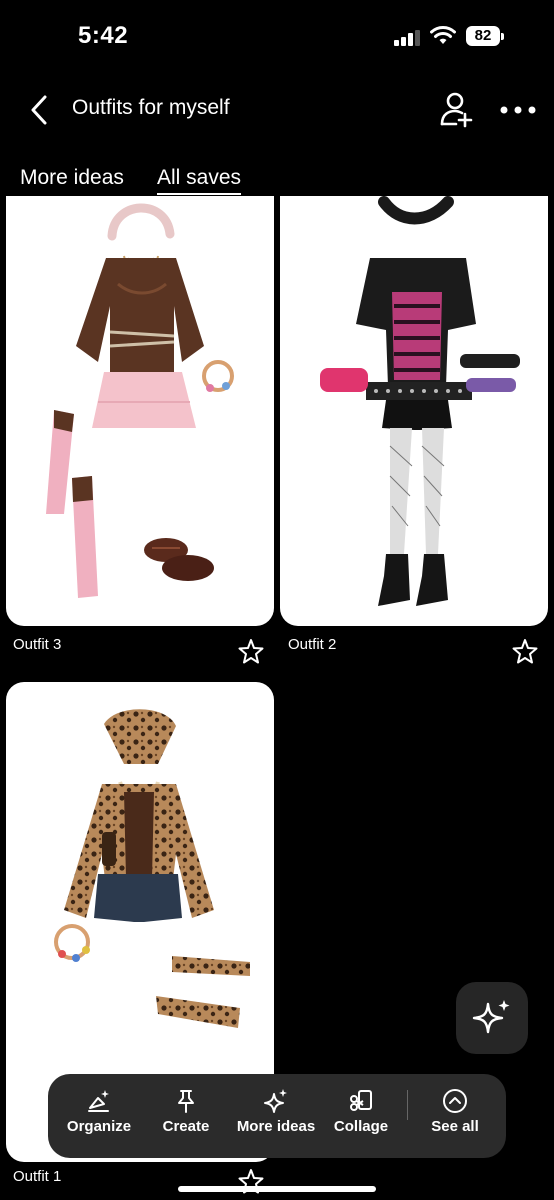  What do you see at coordinates (99, 1116) in the screenshot?
I see `organize-button: Organize` at bounding box center [99, 1116].